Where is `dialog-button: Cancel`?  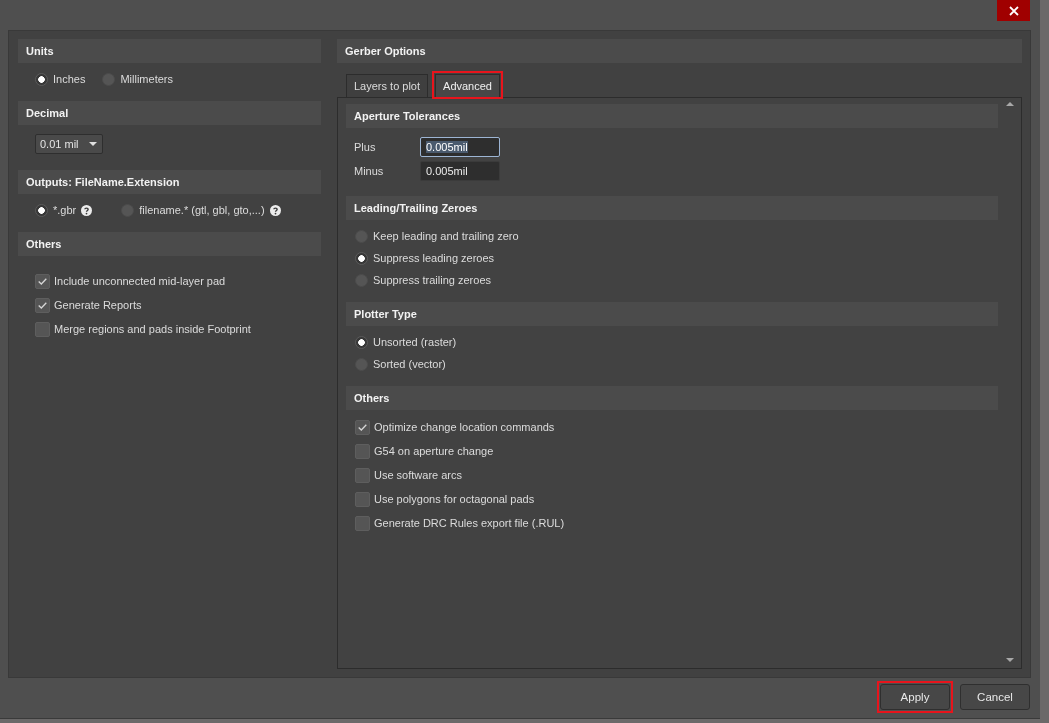
dialog-button: Cancel is located at coordinates (995, 697).